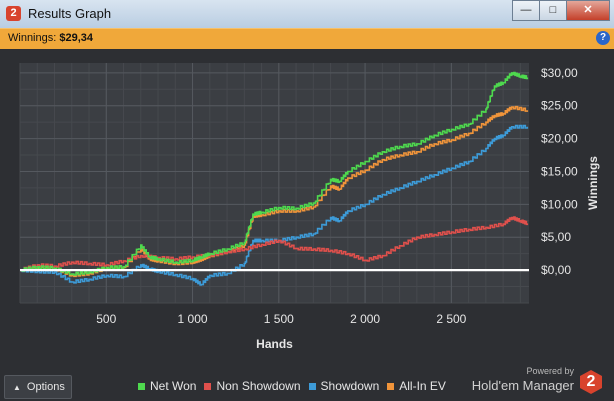 This screenshot has height=401, width=614. What do you see at coordinates (274, 344) in the screenshot?
I see `x-axis-label: Hands` at bounding box center [274, 344].